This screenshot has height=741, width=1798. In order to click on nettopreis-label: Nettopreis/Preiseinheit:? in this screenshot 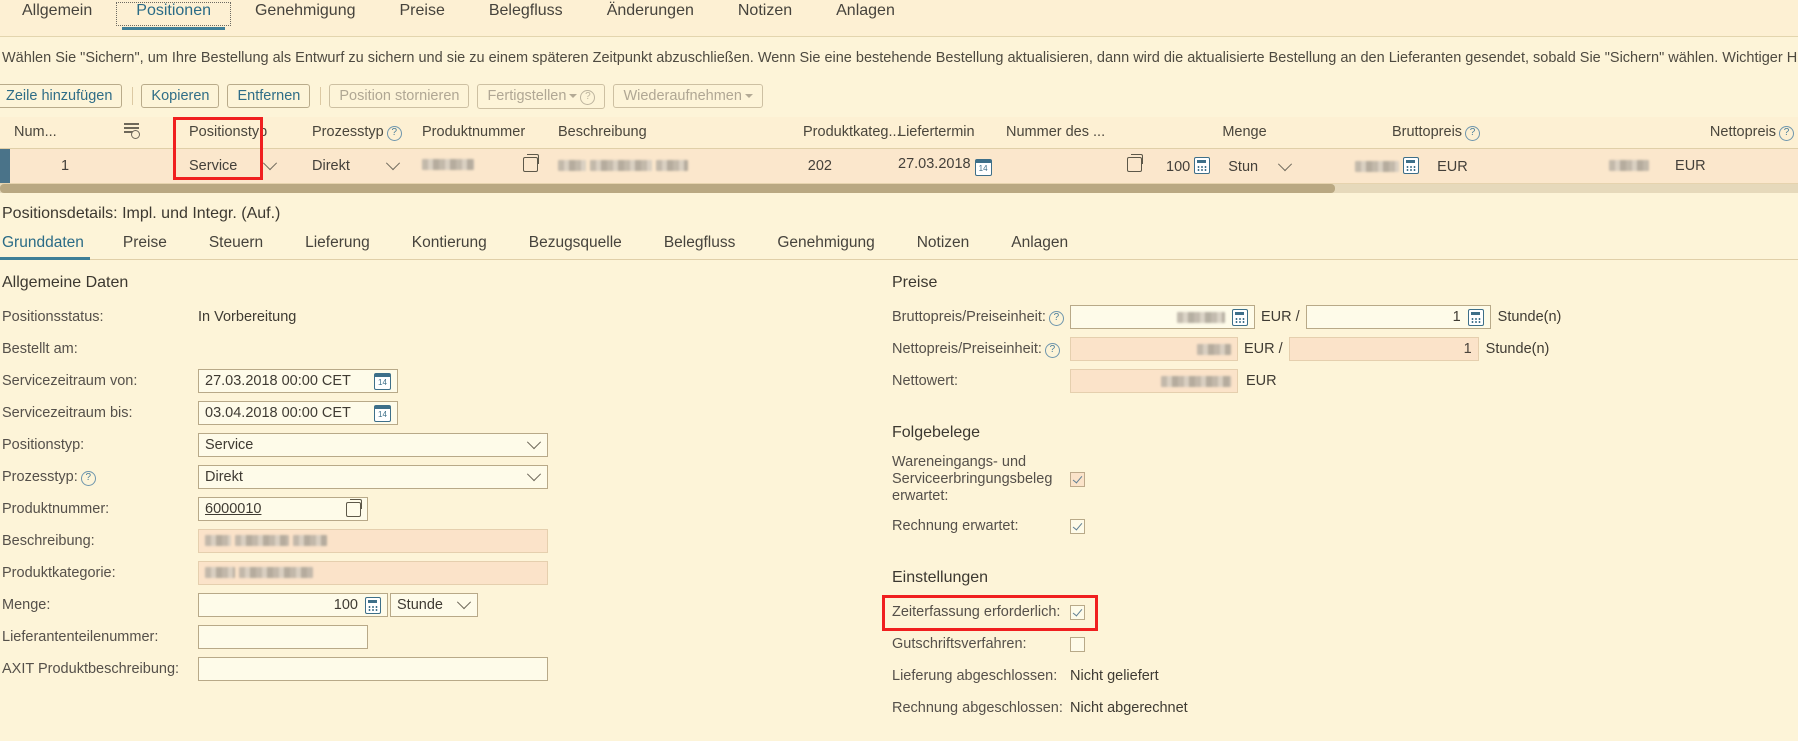, I will do `click(980, 349)`.